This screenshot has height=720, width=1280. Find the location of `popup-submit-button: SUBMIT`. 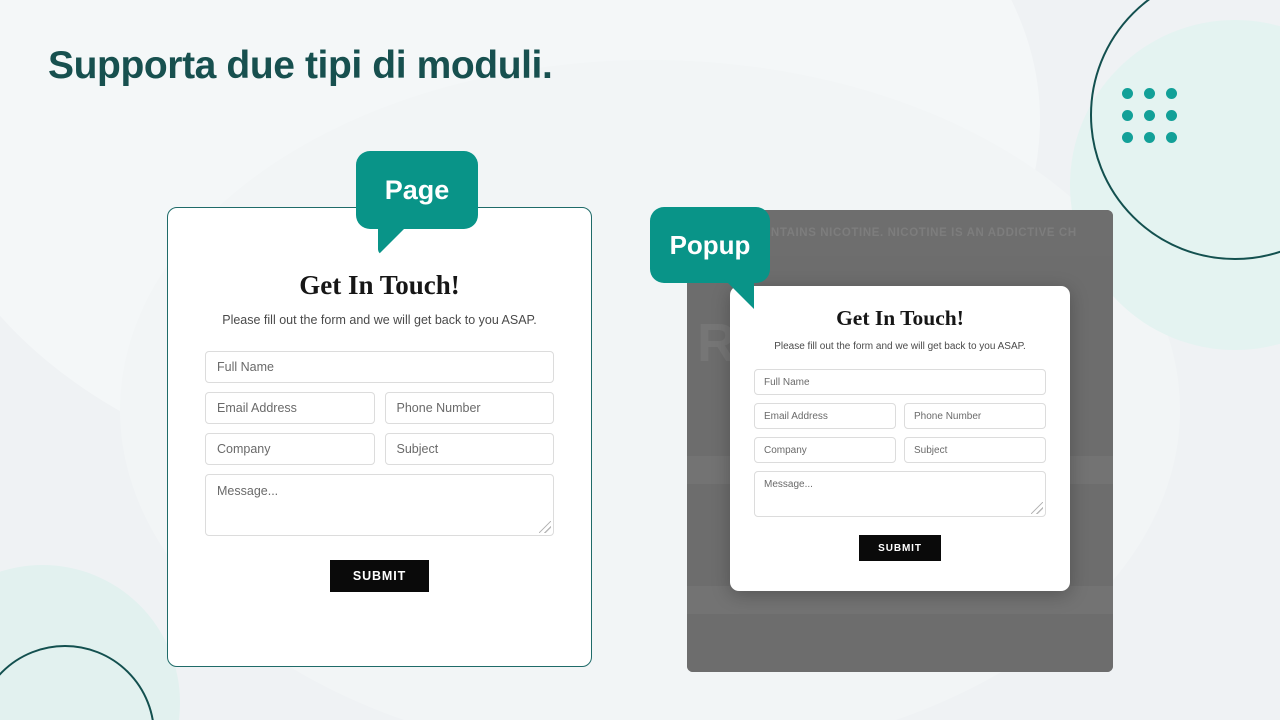

popup-submit-button: SUBMIT is located at coordinates (900, 548).